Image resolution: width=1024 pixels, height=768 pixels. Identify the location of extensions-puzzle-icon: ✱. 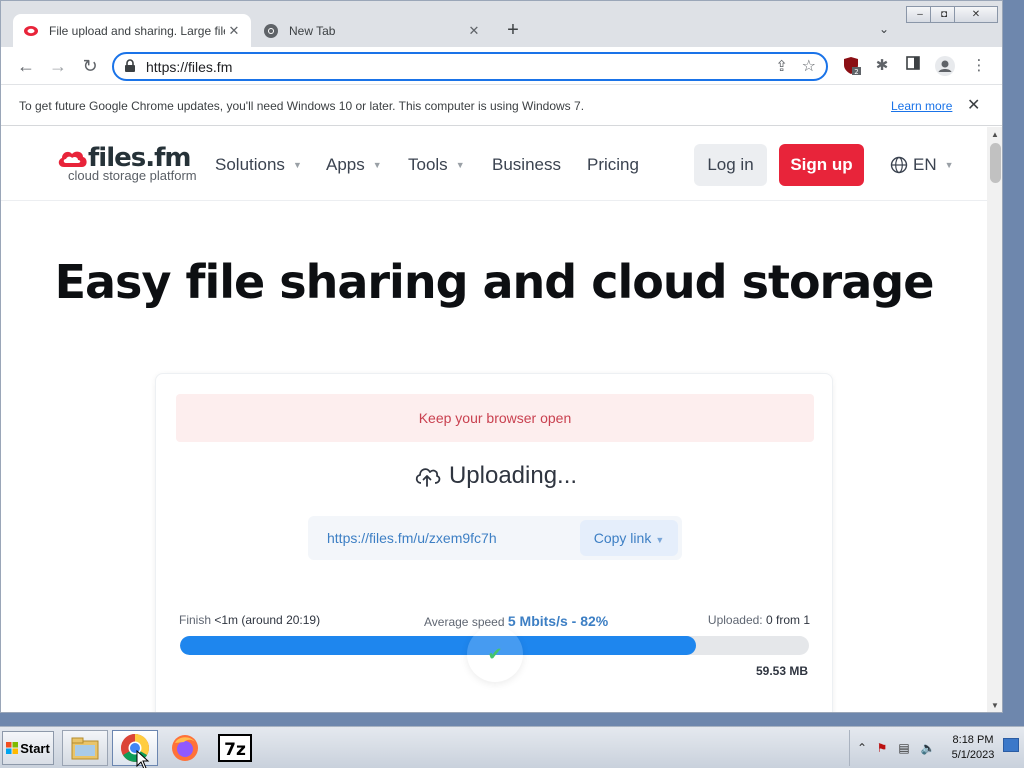
(882, 66).